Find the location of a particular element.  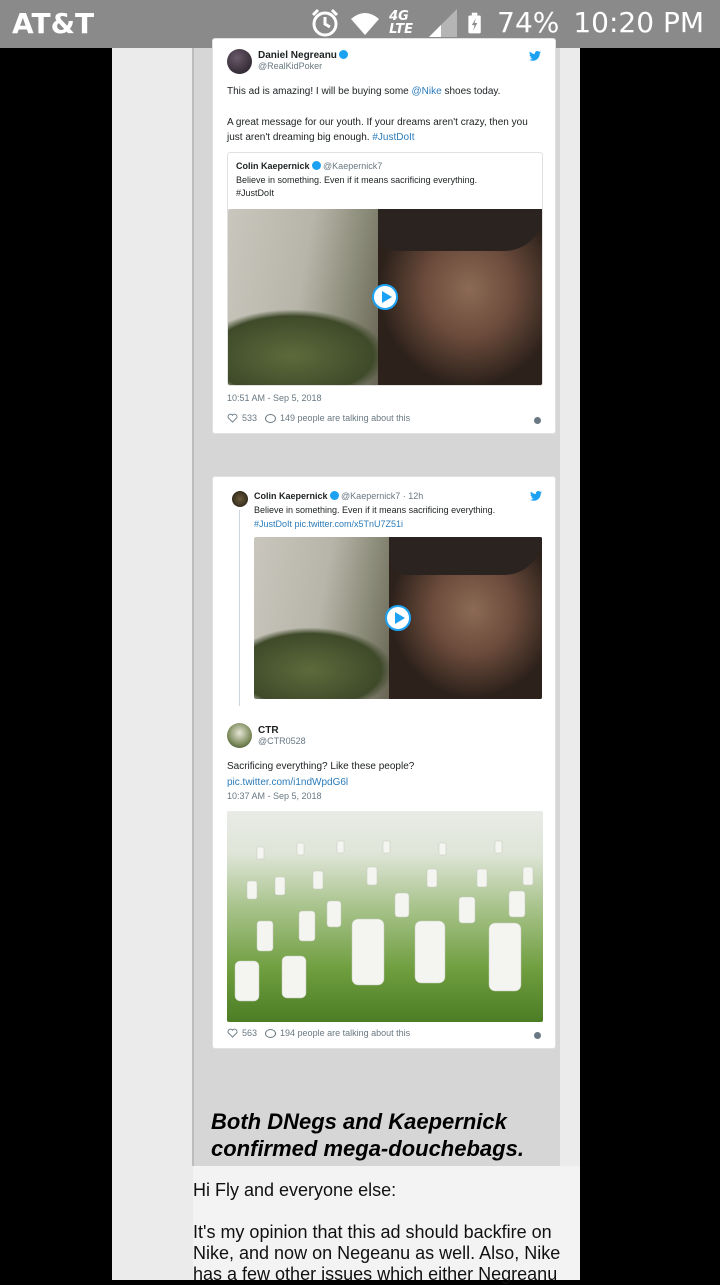

carrier-label: AT&T is located at coordinates (53, 23).